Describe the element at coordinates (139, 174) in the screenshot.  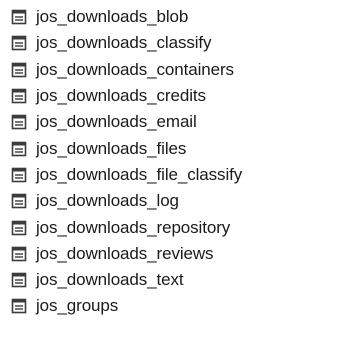
I see `table-name: jos_downloads_file_classify` at that location.